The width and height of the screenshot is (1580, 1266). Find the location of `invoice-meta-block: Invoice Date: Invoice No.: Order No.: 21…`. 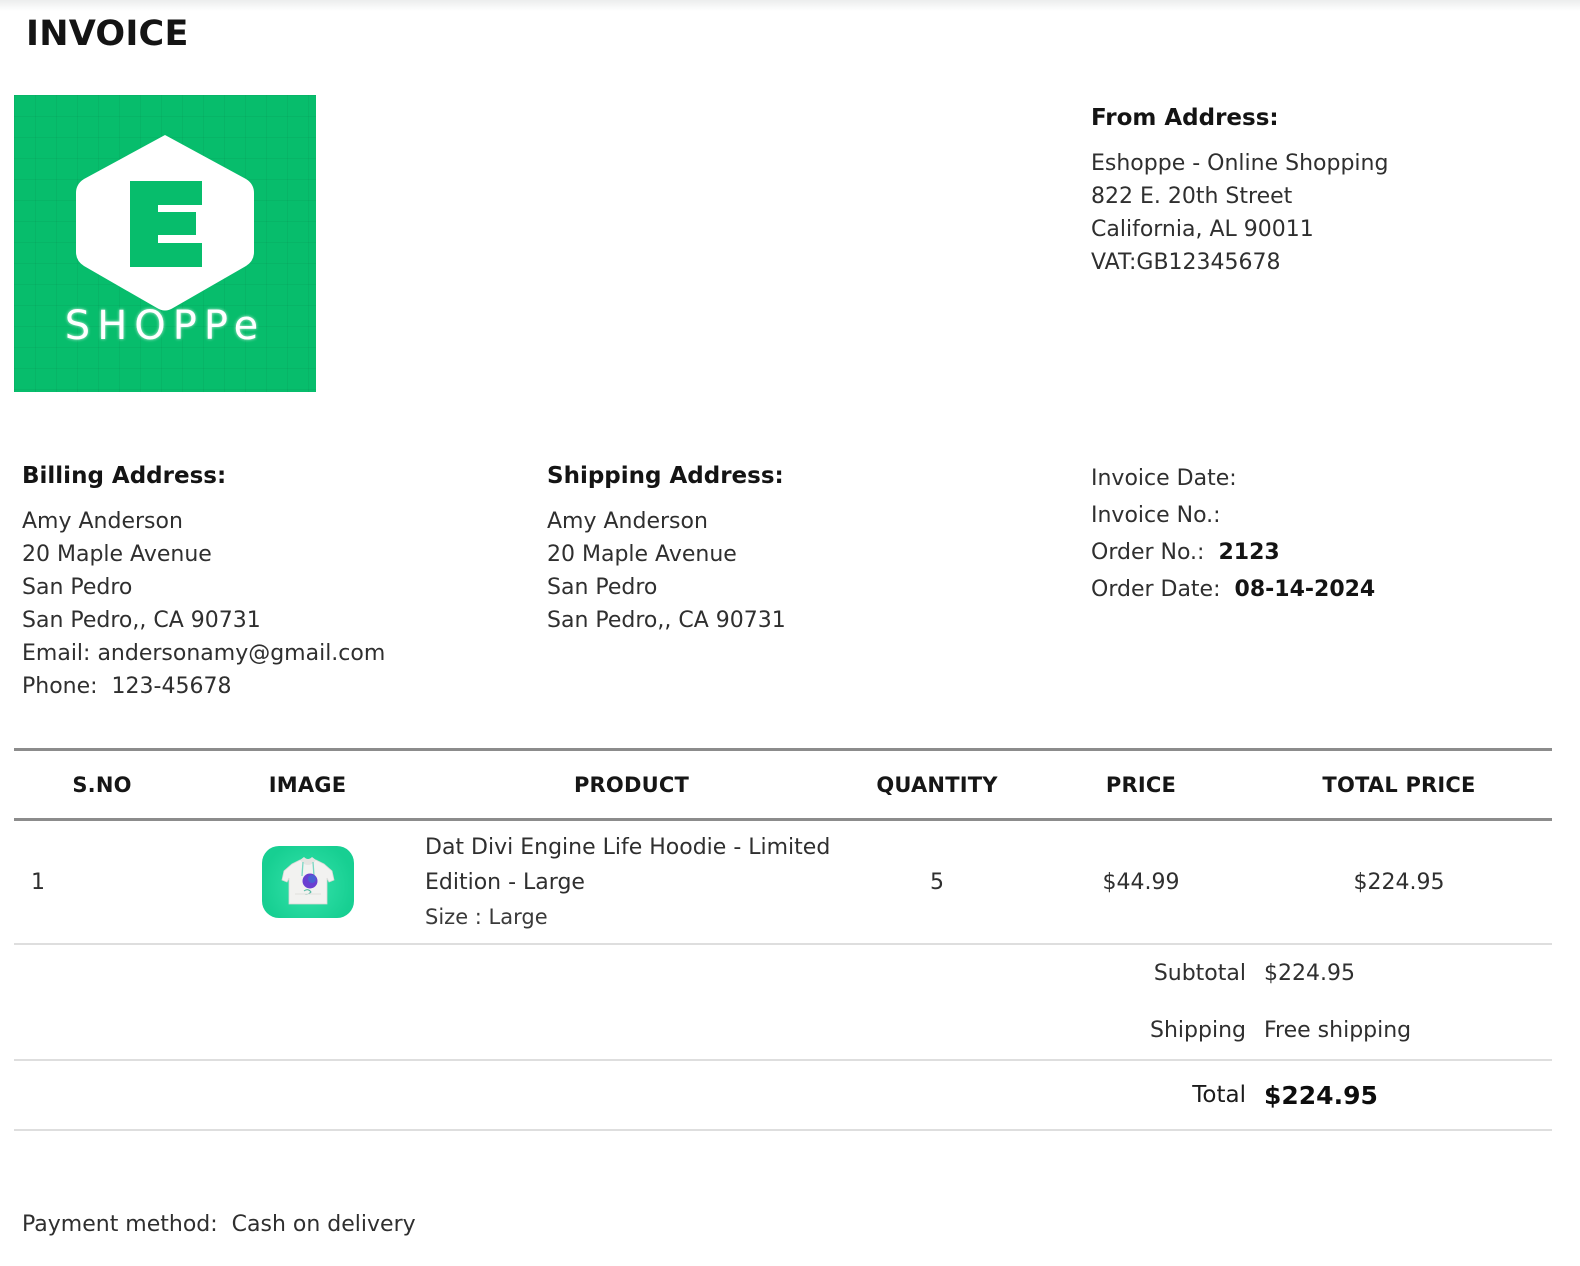

invoice-meta-block: Invoice Date: Invoice No.: Order No.: 21… is located at coordinates (1321, 534).